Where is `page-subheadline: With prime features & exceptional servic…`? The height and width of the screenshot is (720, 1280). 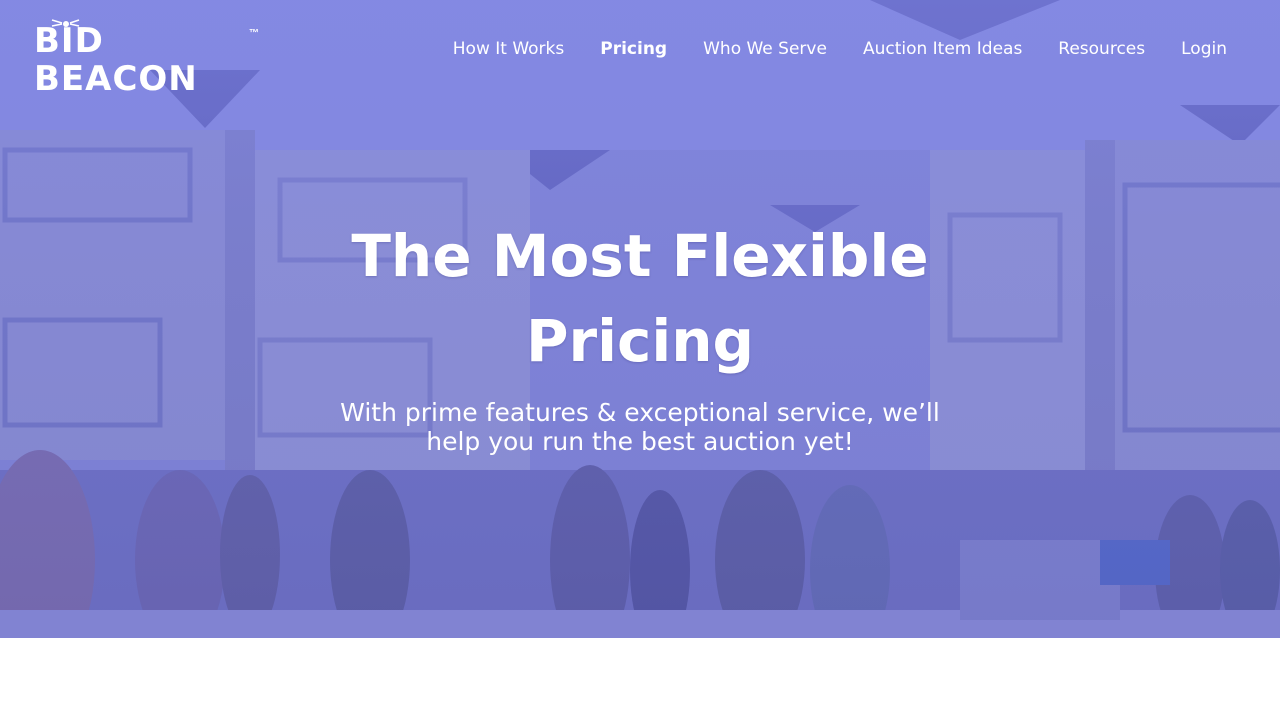
page-subheadline: With prime features & exceptional servic… is located at coordinates (640, 427).